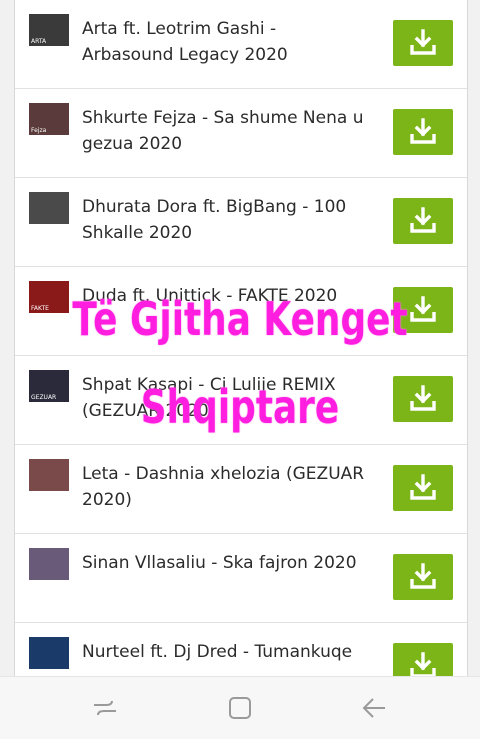 The image size is (480, 739). Describe the element at coordinates (227, 296) in the screenshot. I see `song-title: Duda ft. Unittick - FAKTE 2020` at that location.